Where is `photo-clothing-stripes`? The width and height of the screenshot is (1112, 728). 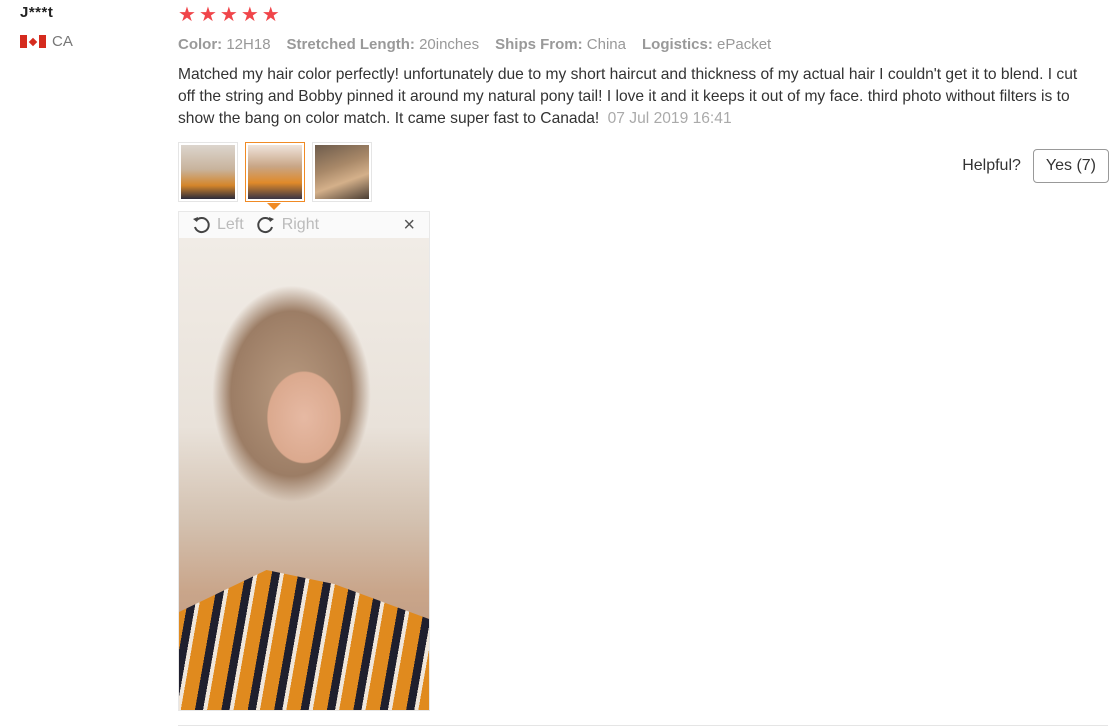 photo-clothing-stripes is located at coordinates (304, 640).